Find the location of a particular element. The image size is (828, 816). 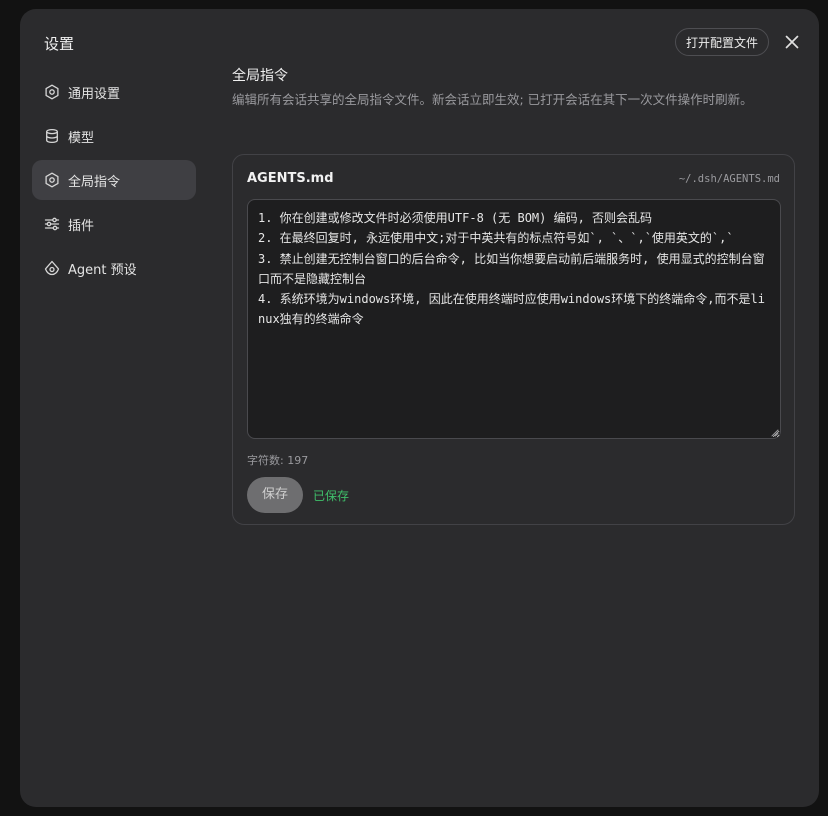

sidebar-item-agent-presets: Agent 预设 is located at coordinates (114, 268).